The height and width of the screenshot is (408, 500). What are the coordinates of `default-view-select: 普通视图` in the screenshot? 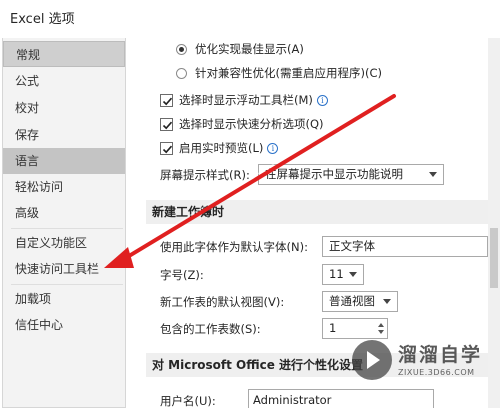 It's located at (360, 301).